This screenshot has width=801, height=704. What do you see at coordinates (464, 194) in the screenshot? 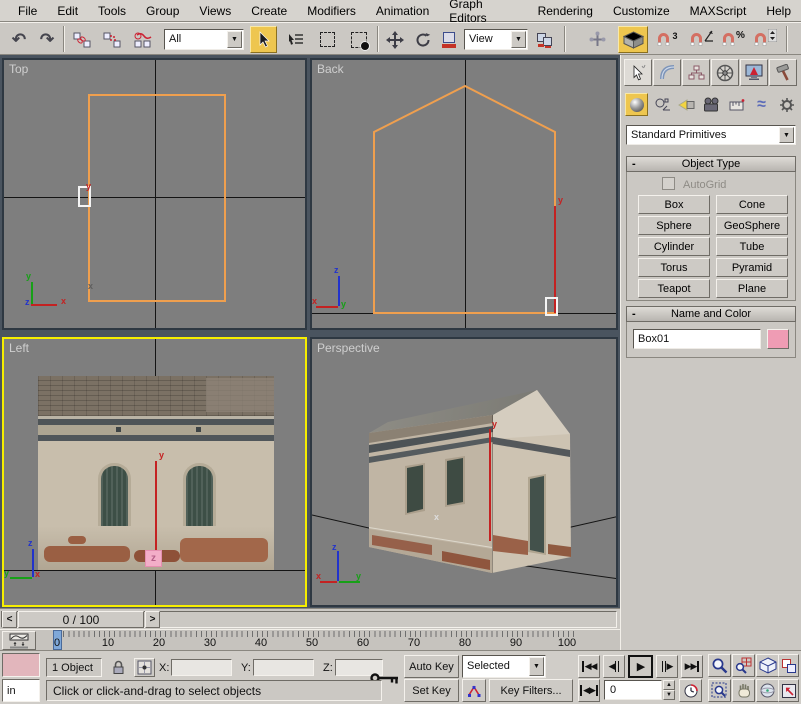
I see `viewport-back: y z x y Back` at bounding box center [464, 194].